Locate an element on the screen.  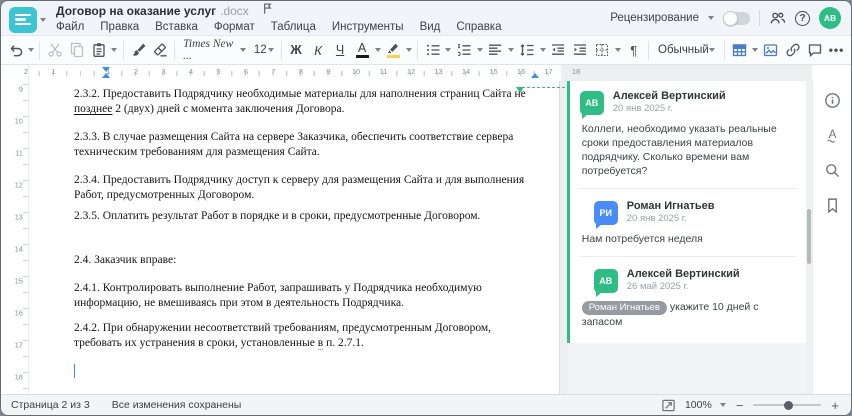
zoom-out-button: − is located at coordinates (740, 405).